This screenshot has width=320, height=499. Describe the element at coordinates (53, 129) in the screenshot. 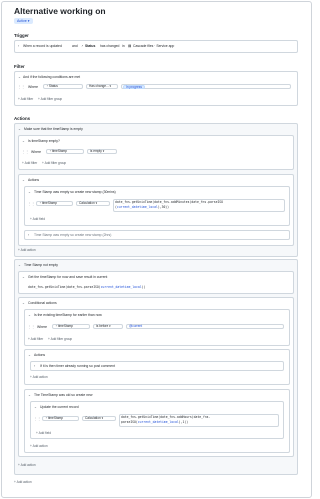

I see `action-block-title: Make sure that the timeStamp is empty` at that location.